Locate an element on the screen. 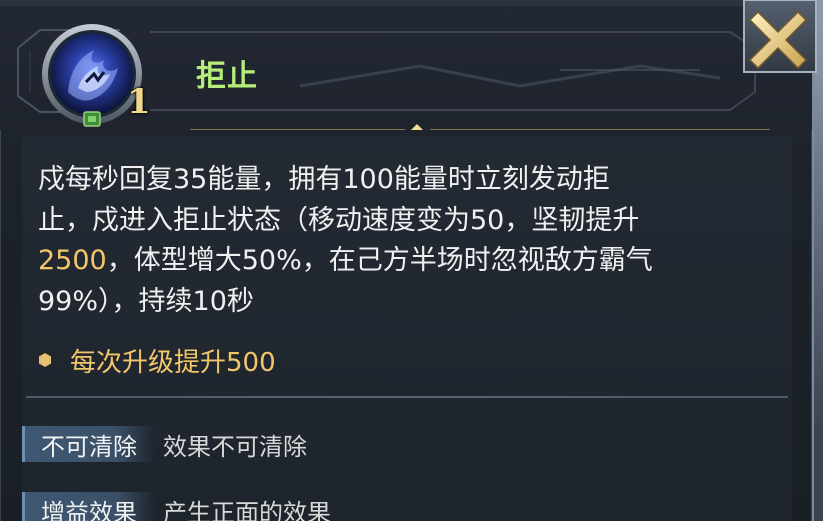 The image size is (823, 521). skill-level-badge: 1 is located at coordinates (139, 102).